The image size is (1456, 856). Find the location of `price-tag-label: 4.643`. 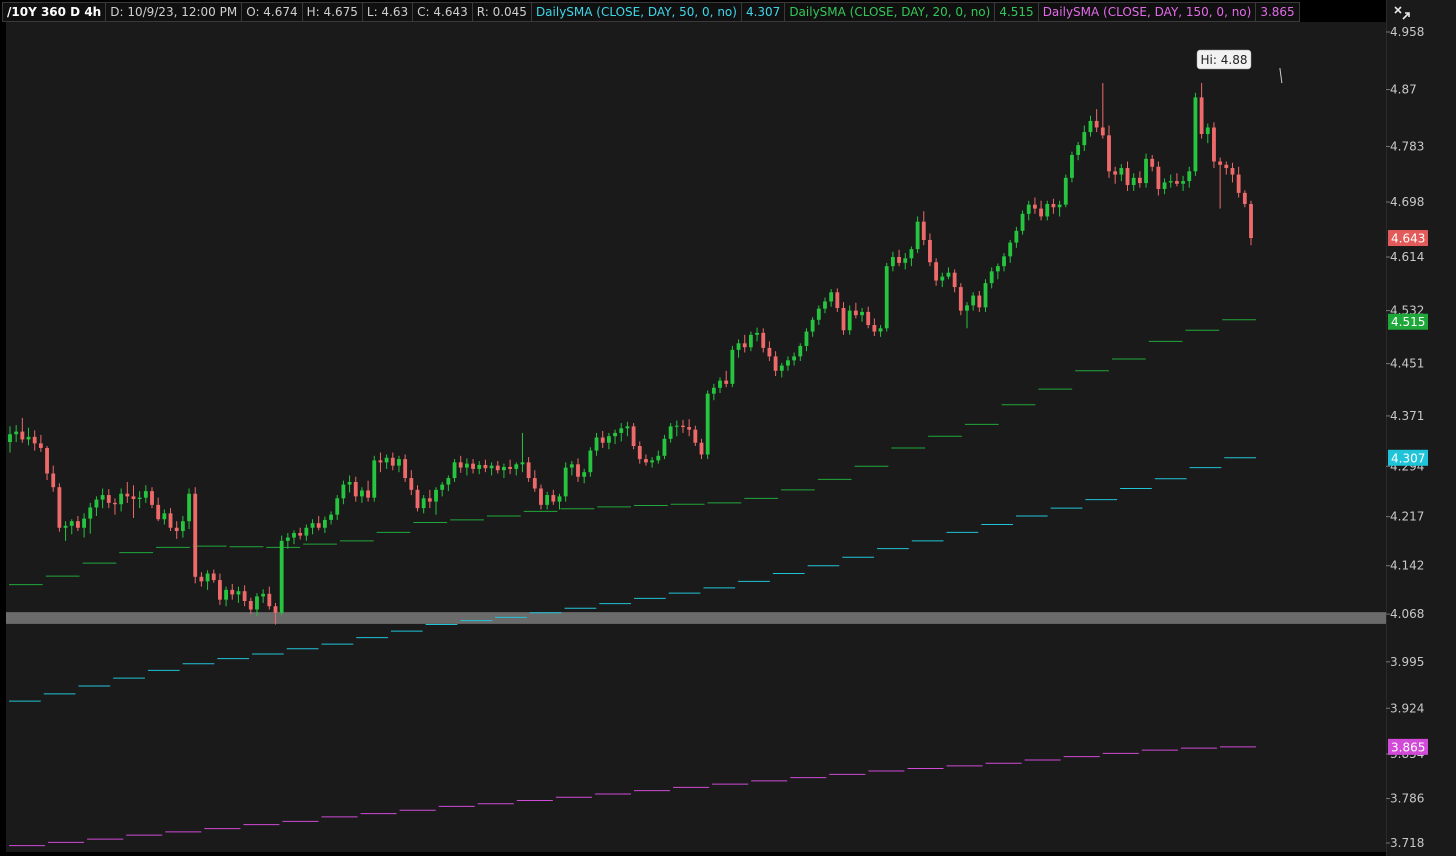

price-tag-label: 4.643 is located at coordinates (1408, 239).